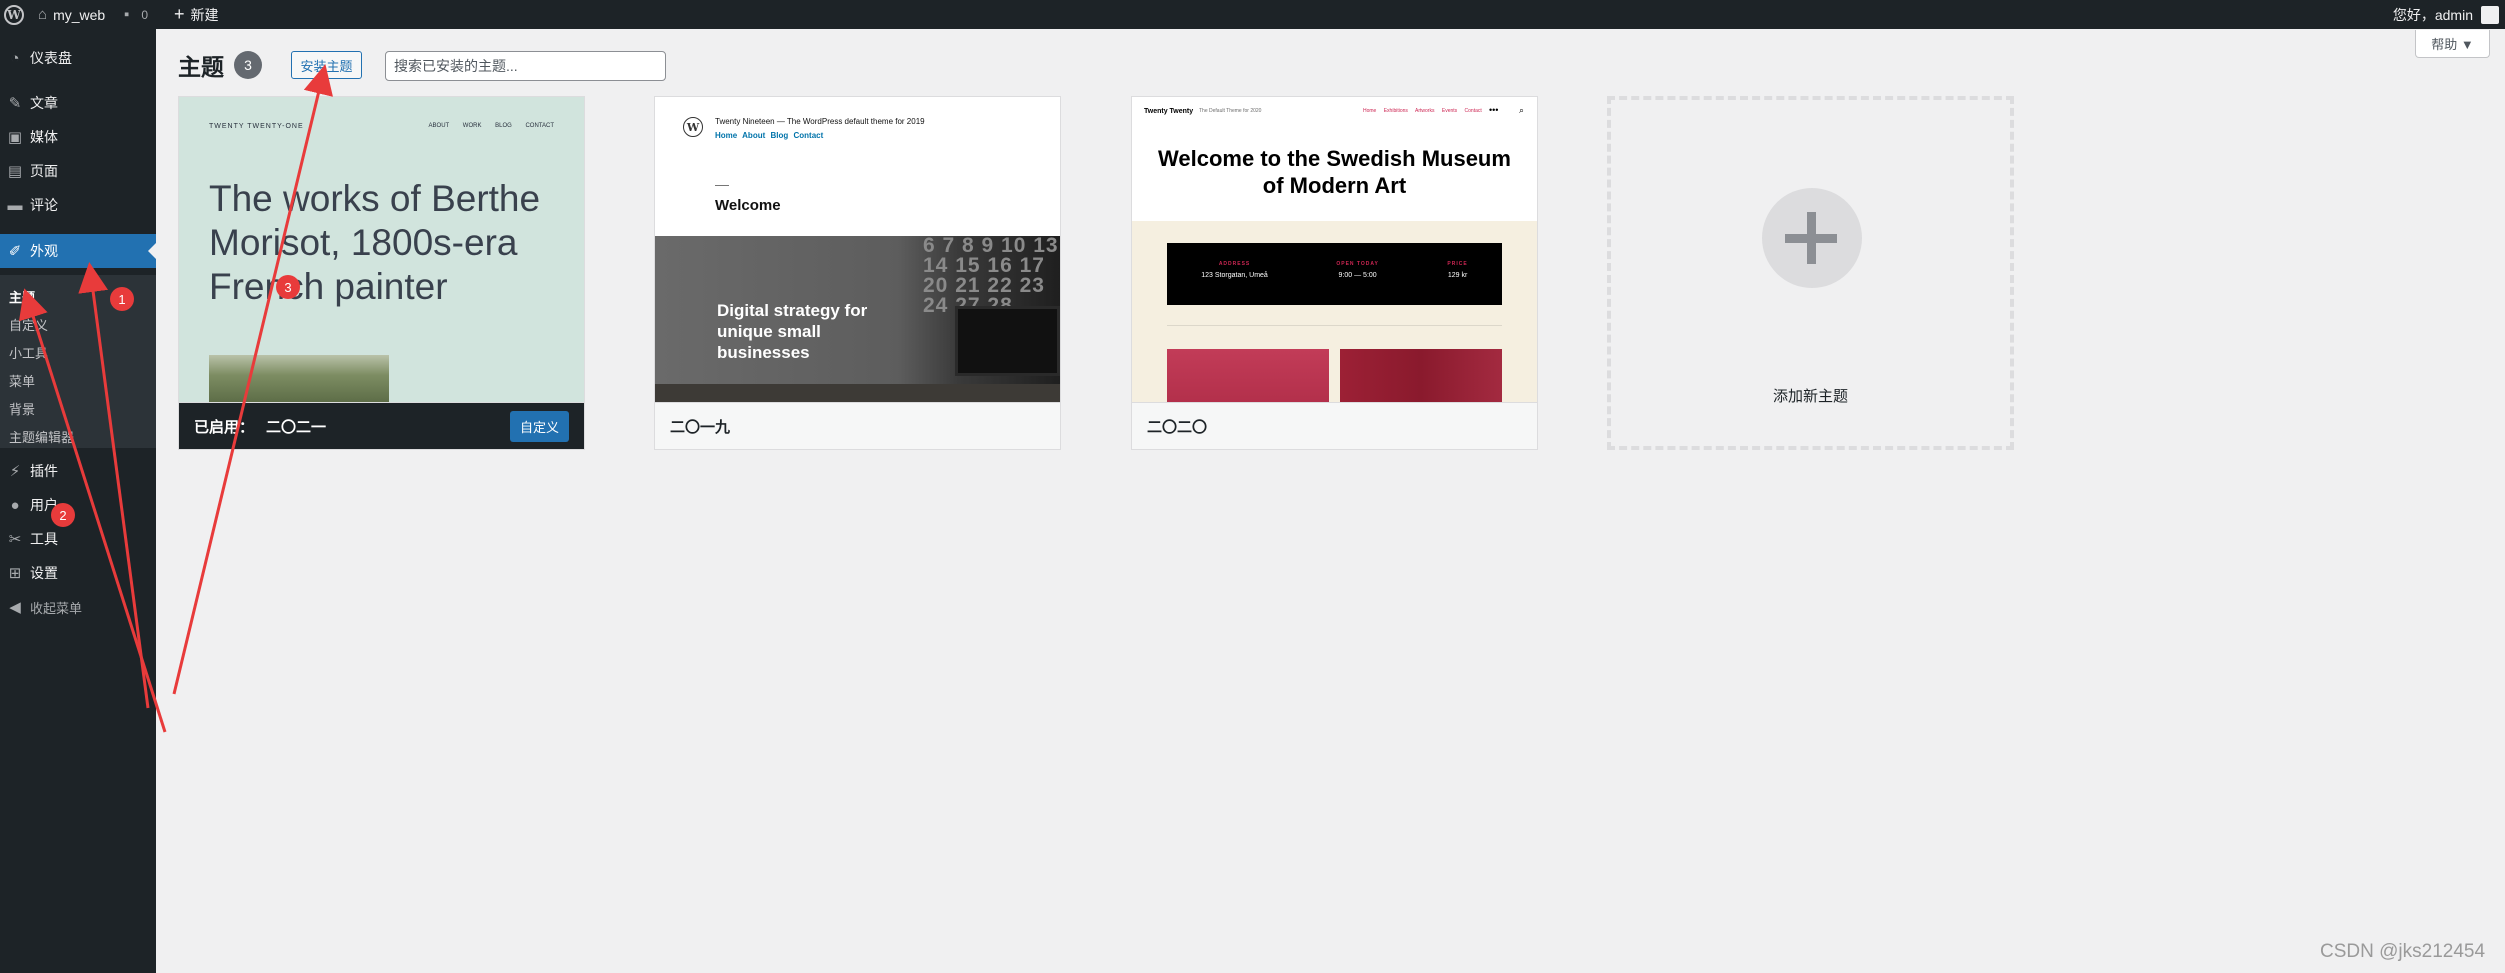 The height and width of the screenshot is (973, 2505). I want to click on divider, so click(1334, 325).